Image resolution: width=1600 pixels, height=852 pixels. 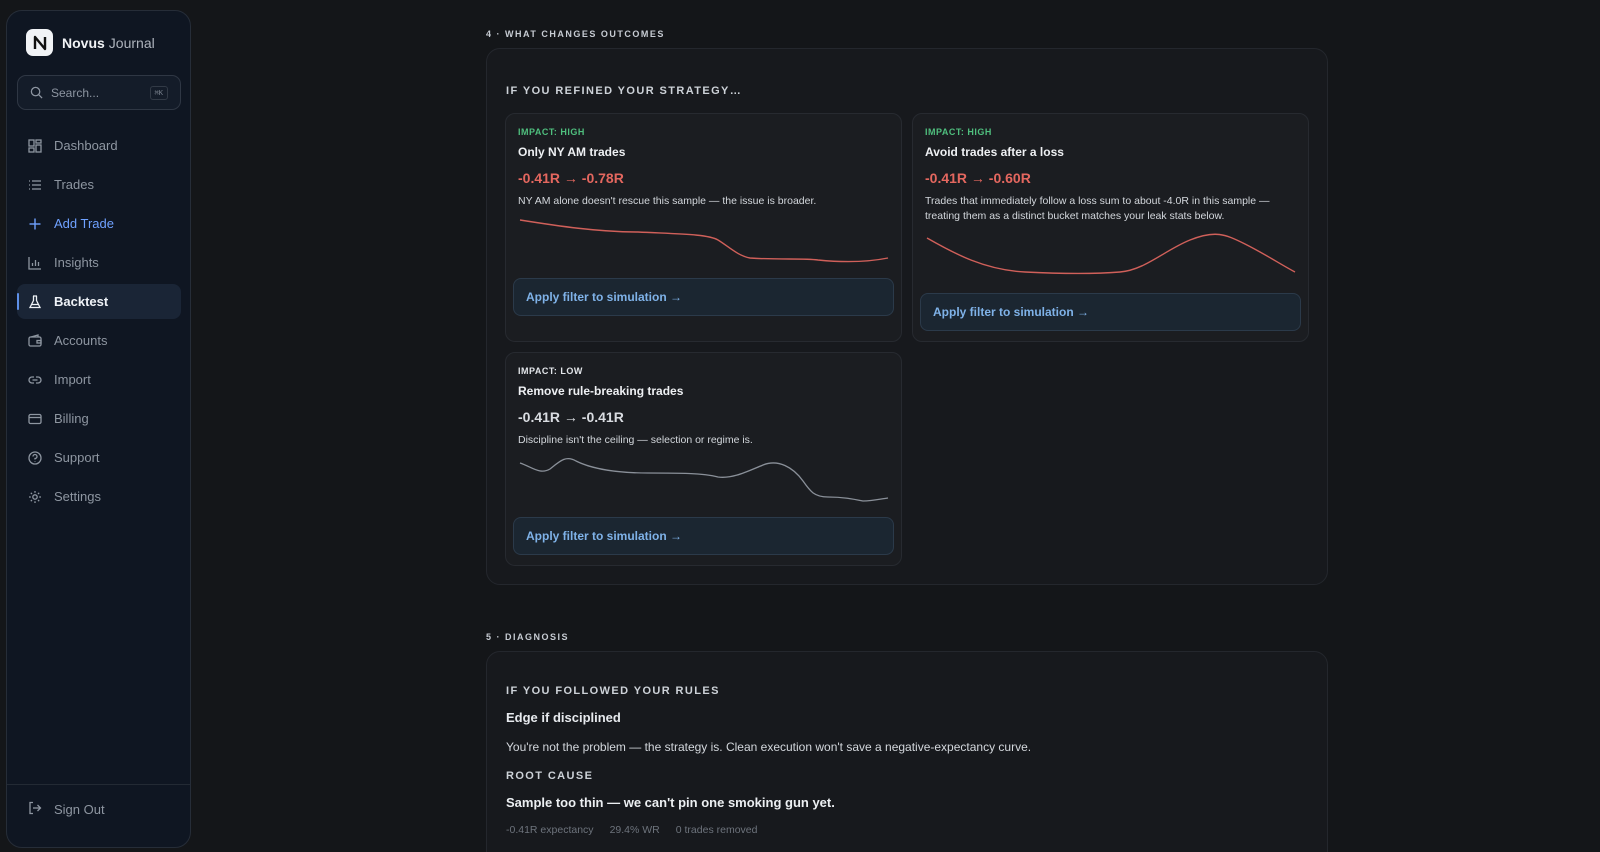 I want to click on help-icon, so click(x=35, y=457).